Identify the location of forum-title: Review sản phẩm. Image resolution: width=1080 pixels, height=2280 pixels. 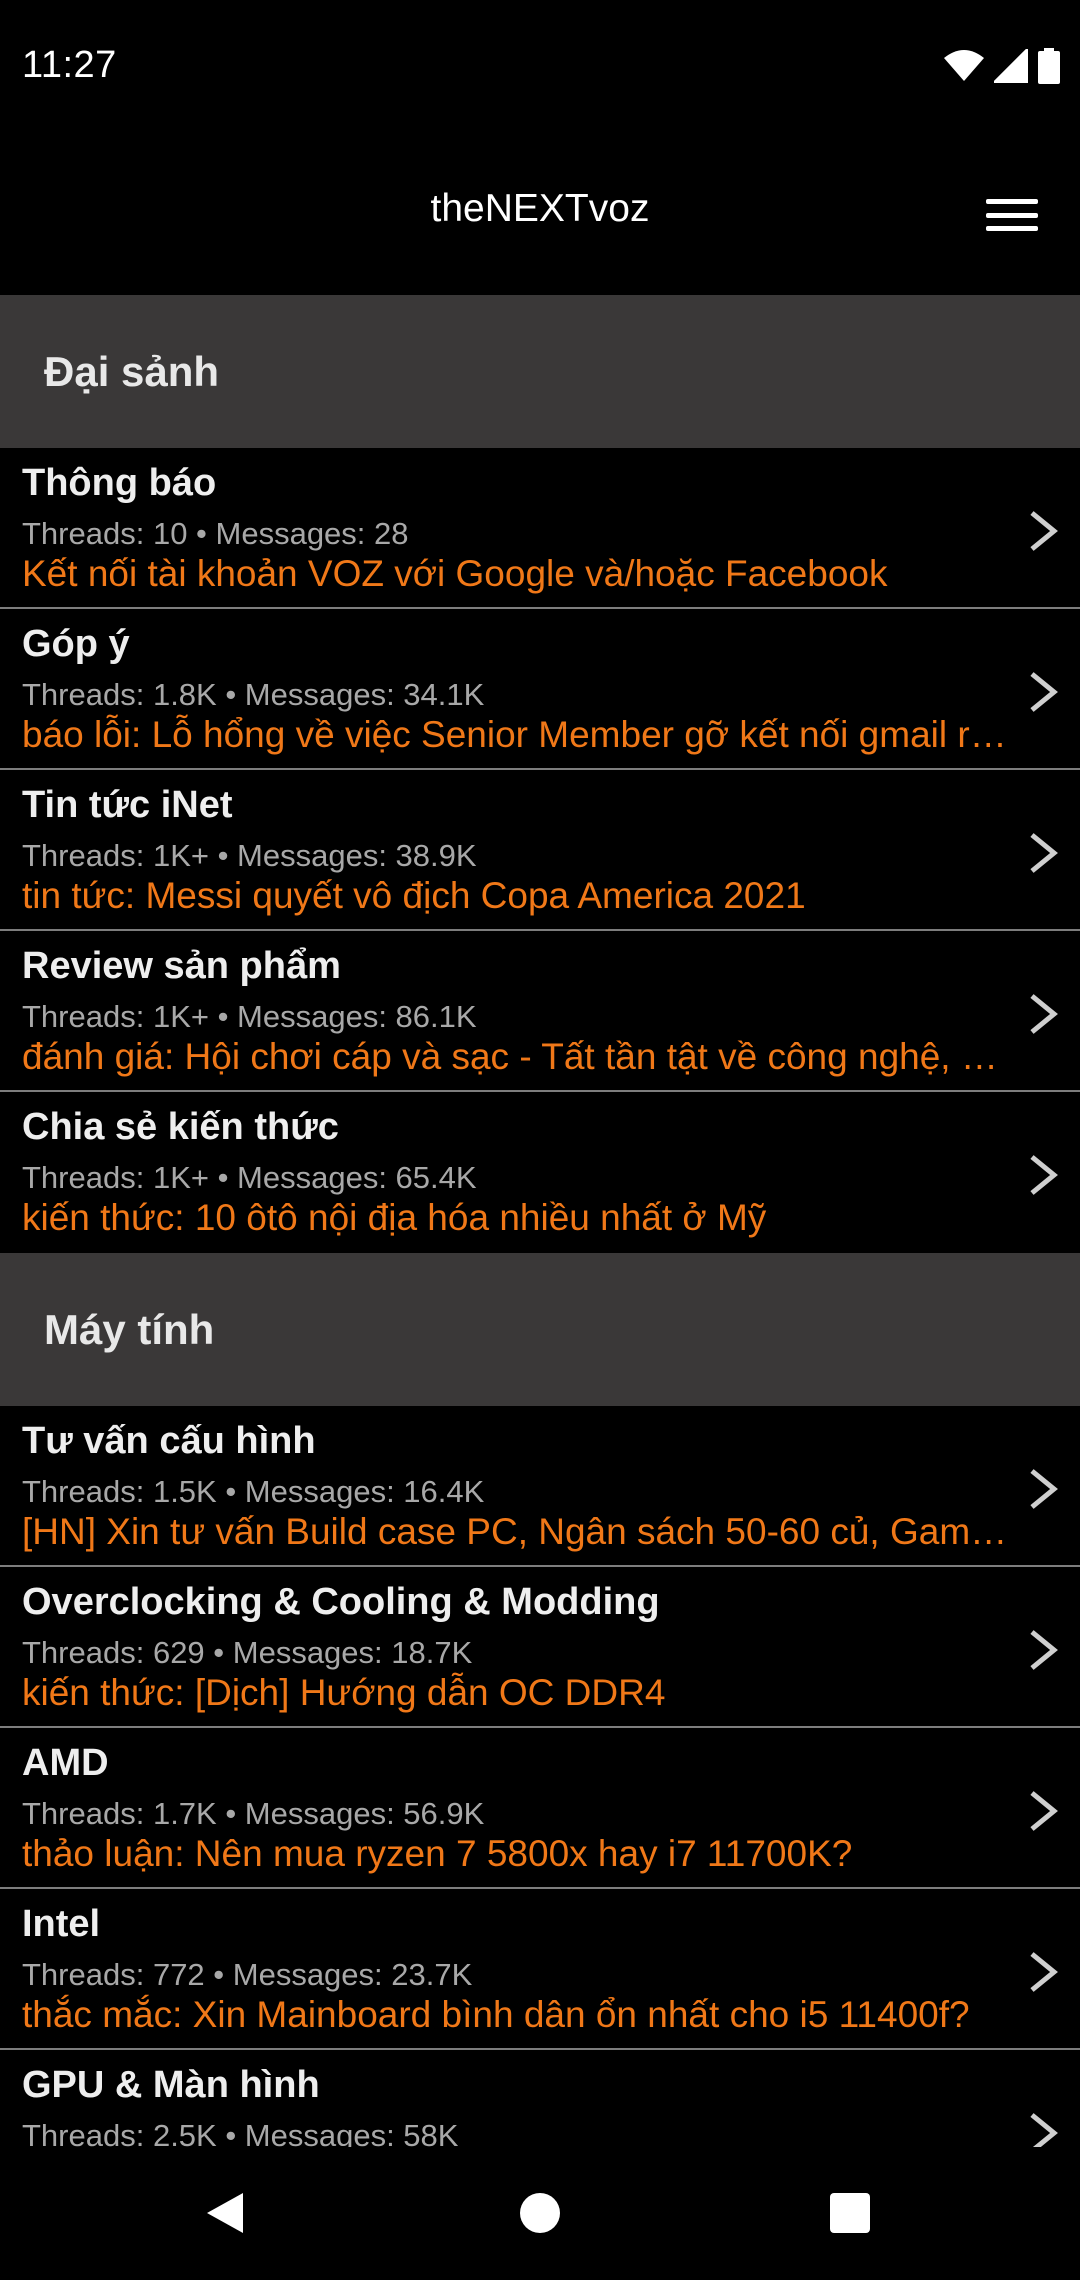
(181, 966).